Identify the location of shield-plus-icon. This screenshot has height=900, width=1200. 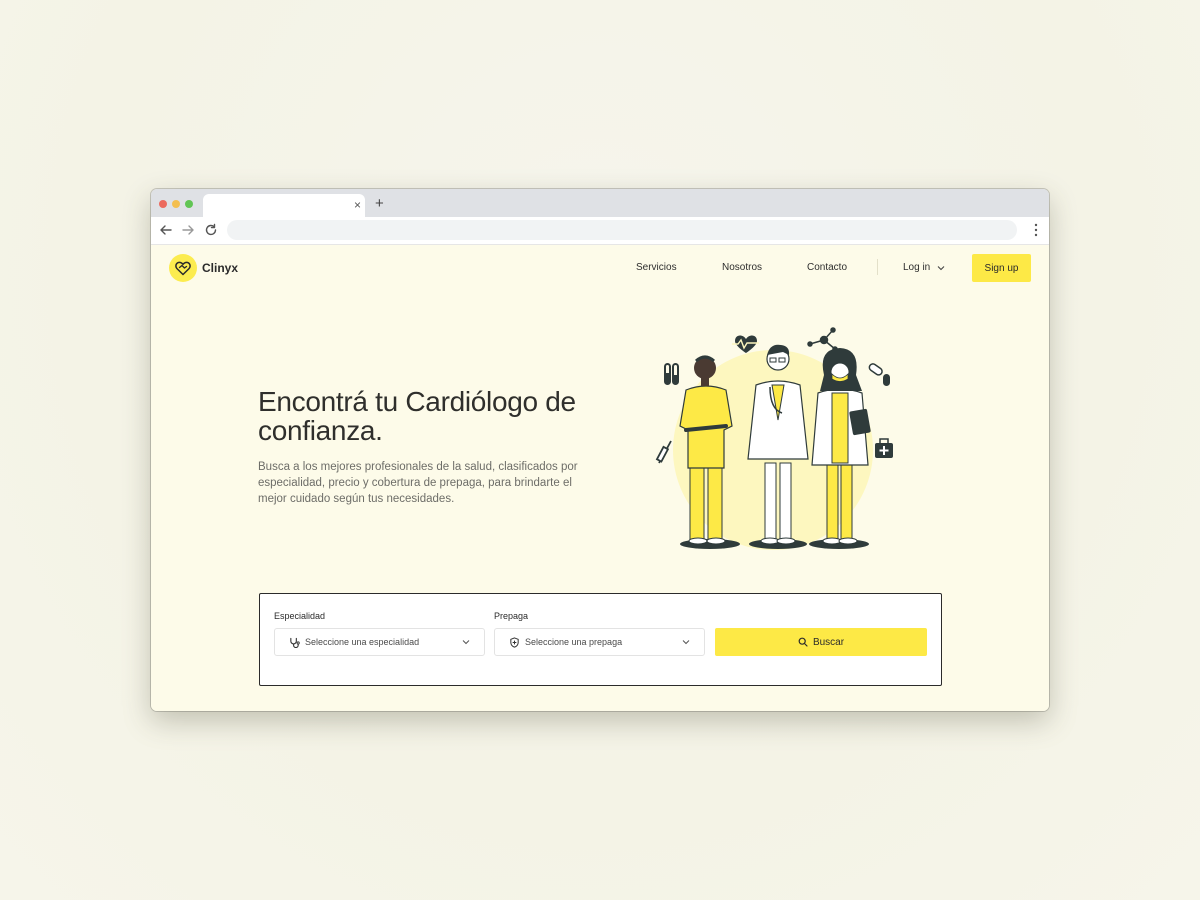
(514, 642).